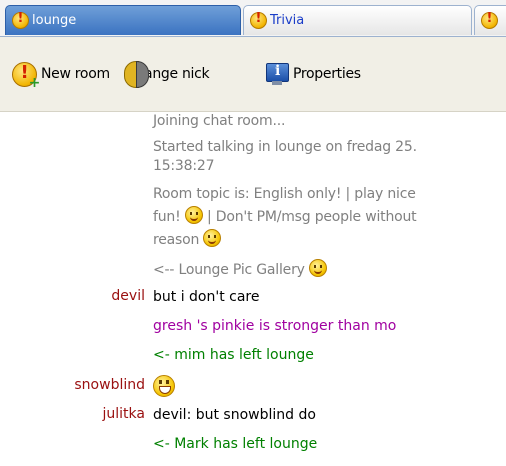 The height and width of the screenshot is (466, 506). I want to click on tab-label: Trivia, so click(287, 20).